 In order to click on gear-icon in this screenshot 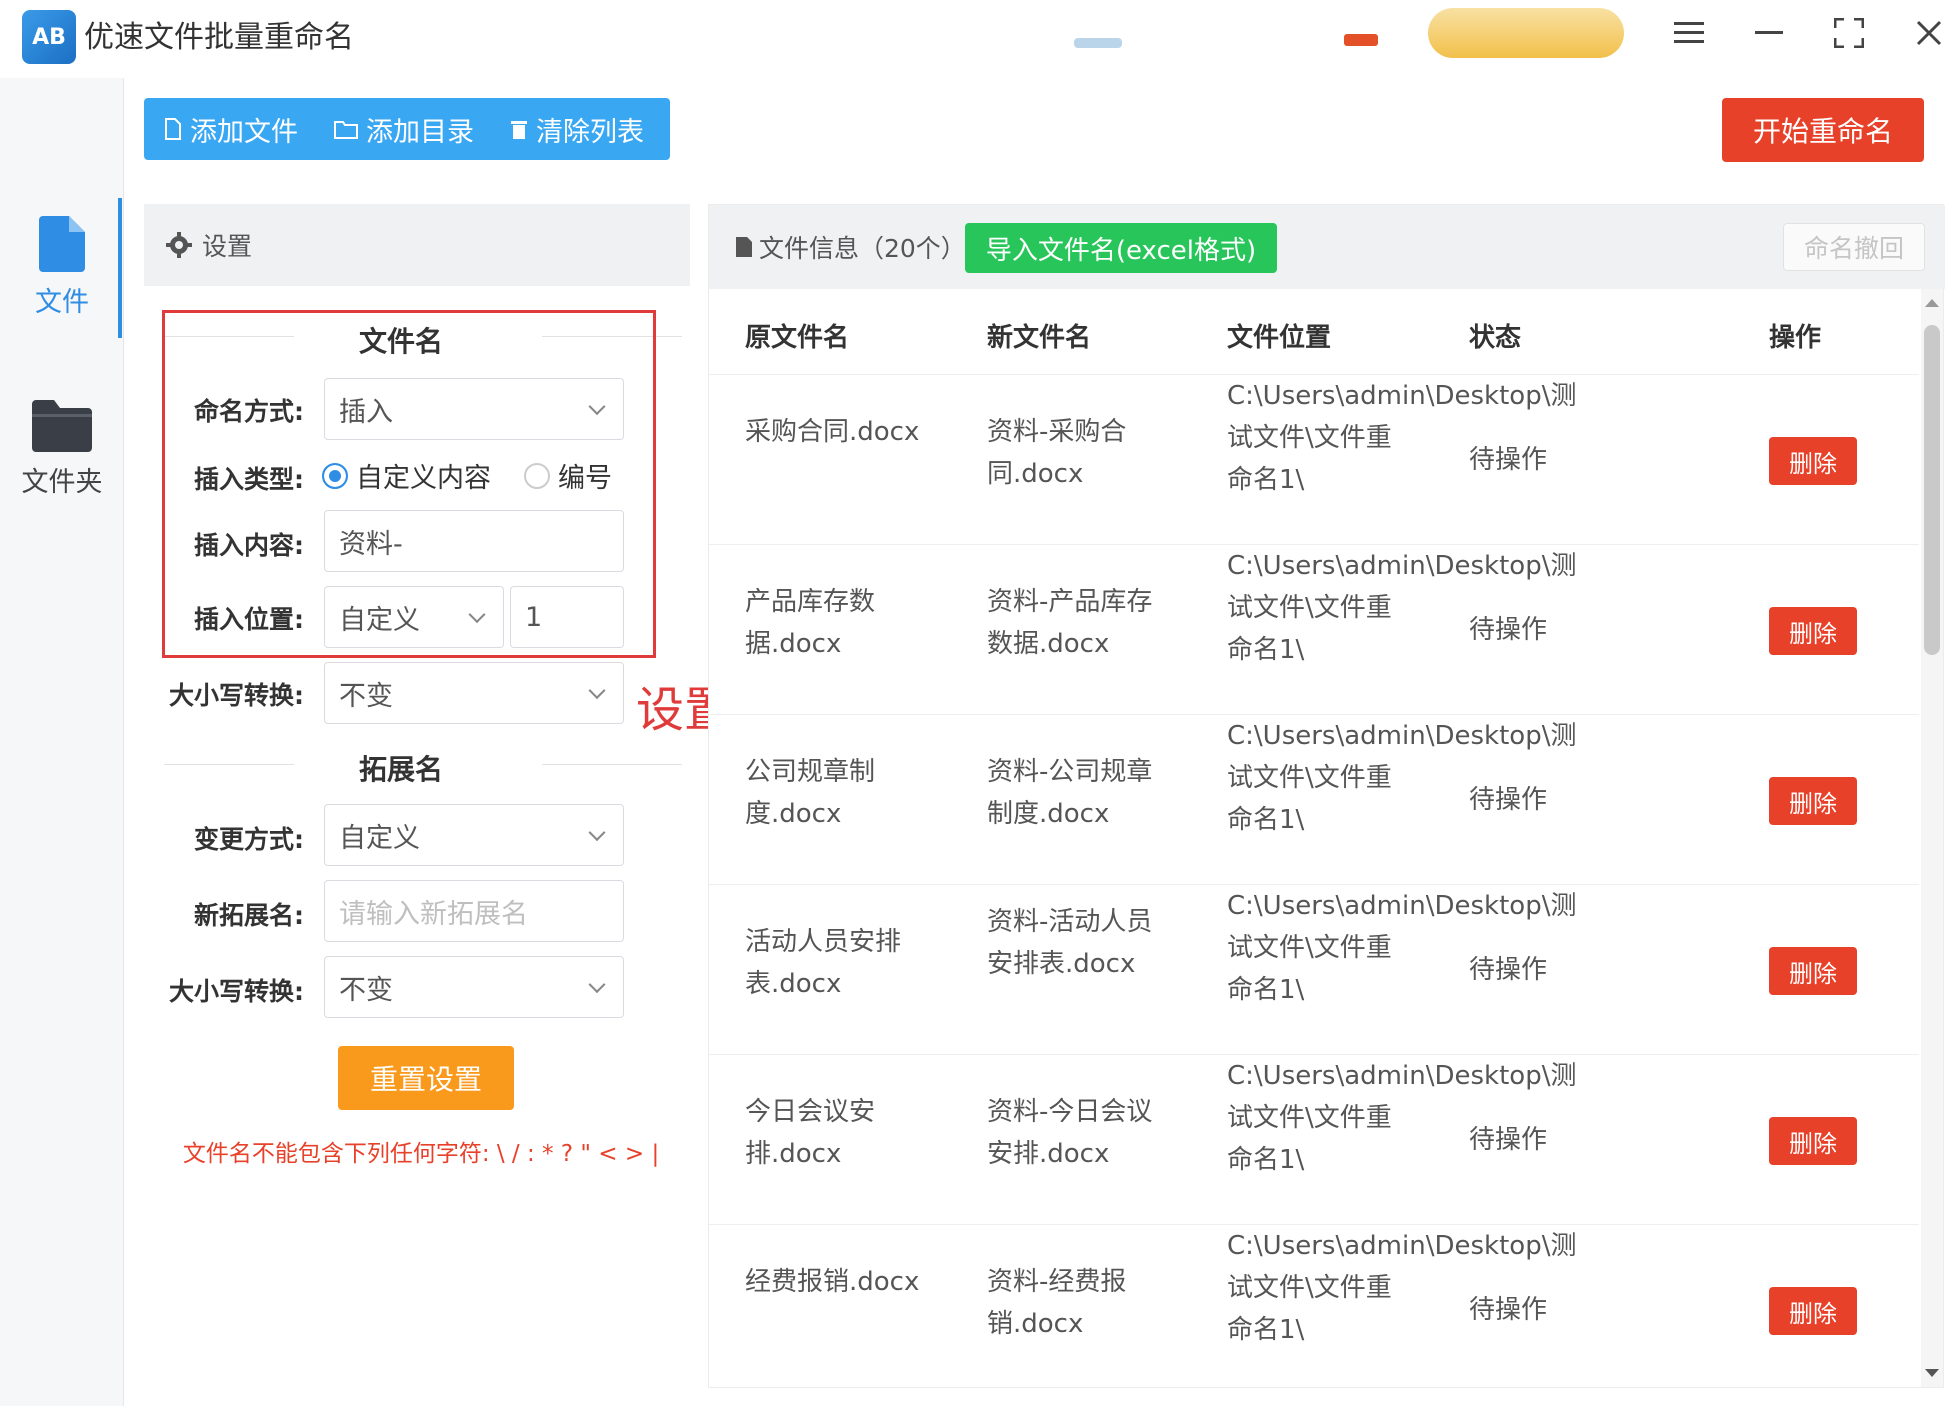, I will do `click(179, 245)`.